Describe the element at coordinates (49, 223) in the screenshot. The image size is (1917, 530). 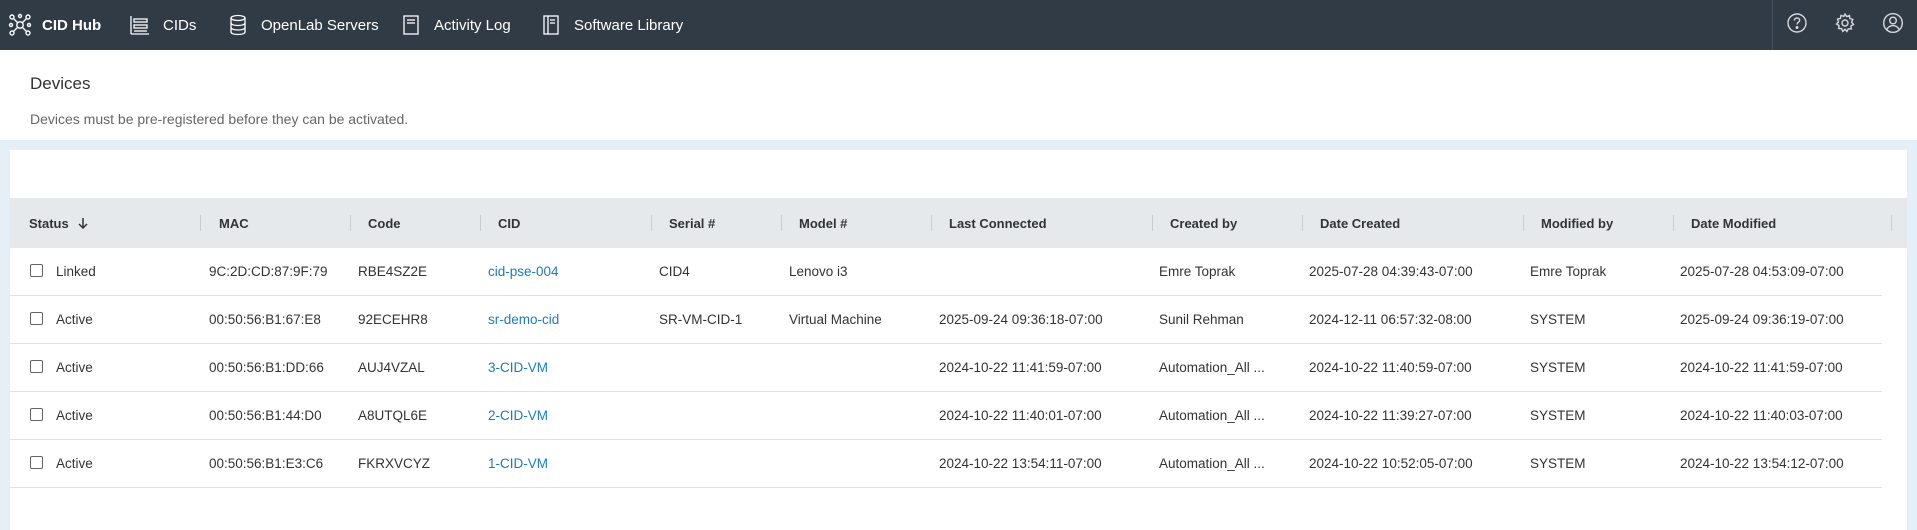
I see `column-header-label: Status` at that location.